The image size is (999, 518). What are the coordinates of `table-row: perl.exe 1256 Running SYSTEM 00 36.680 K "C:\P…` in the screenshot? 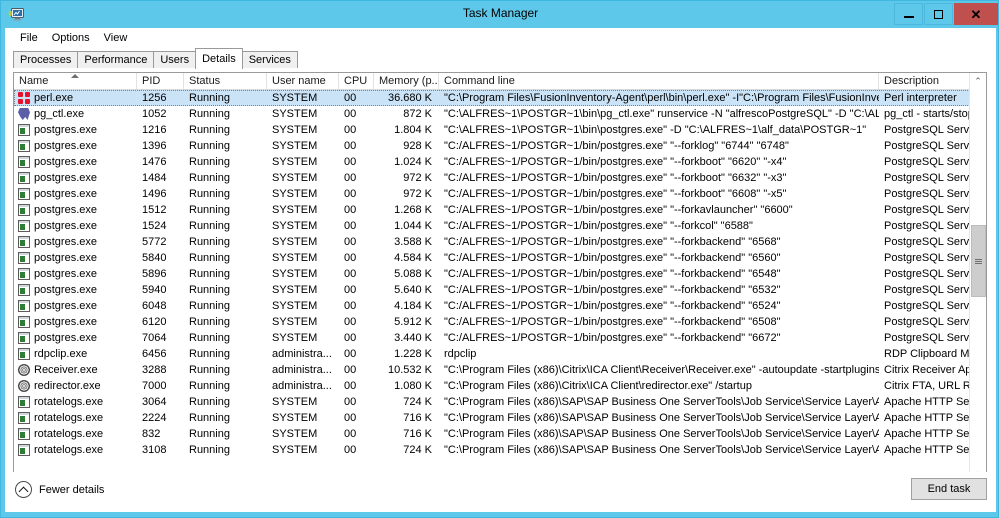 It's located at (500, 98).